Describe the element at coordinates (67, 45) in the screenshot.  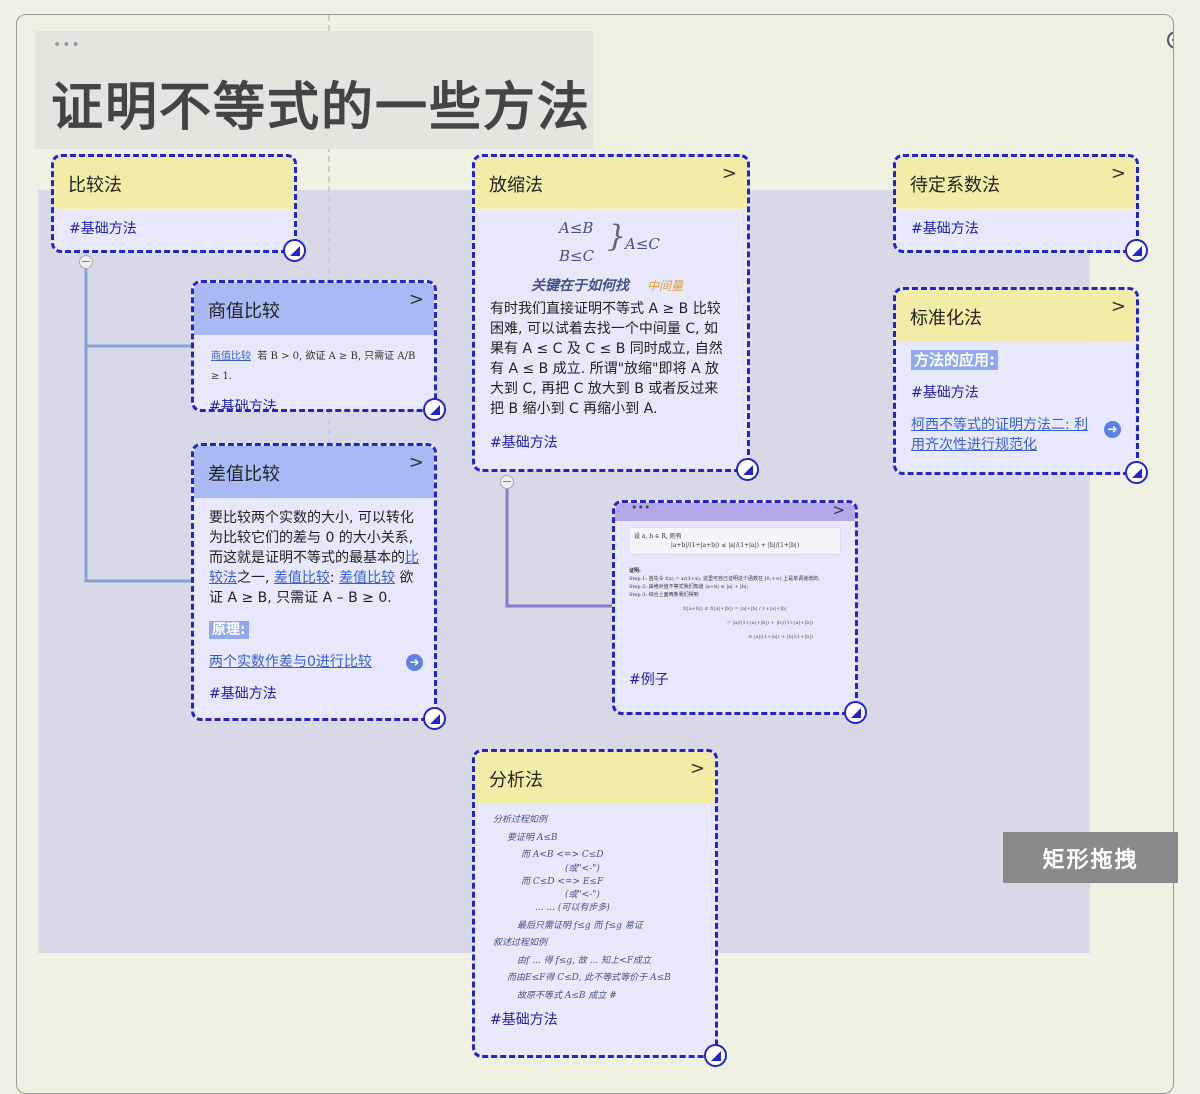
I see `title-drag-handle: •••` at that location.